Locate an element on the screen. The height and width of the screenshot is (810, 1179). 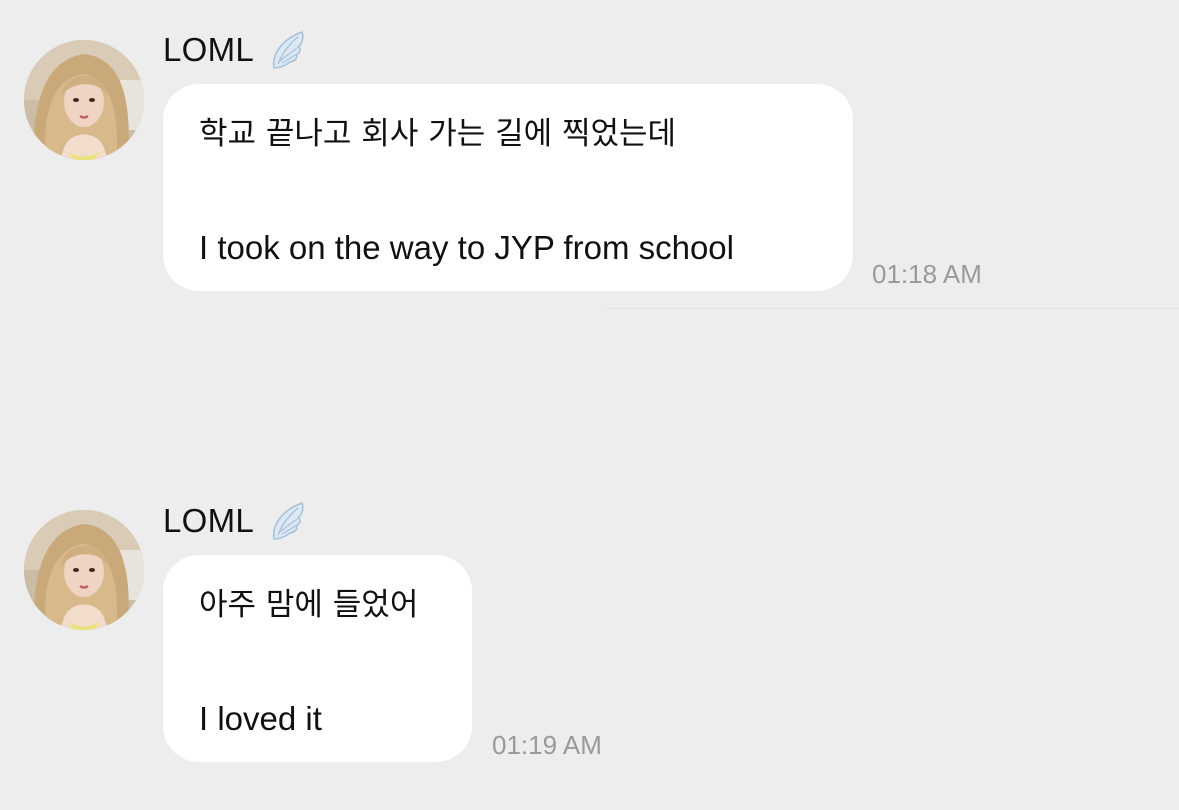
message-text-korean: 학교 끝나고 회사 가는 길에 찍었는데 is located at coordinates (438, 134).